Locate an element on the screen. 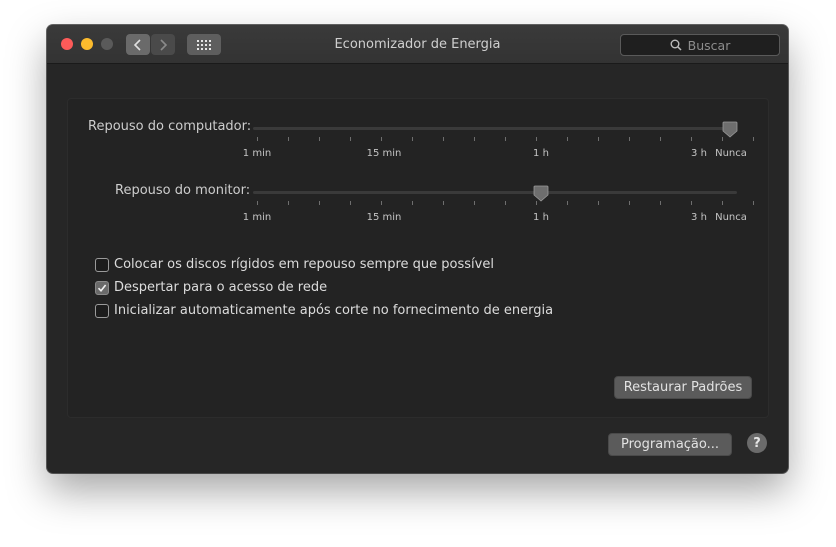  restore-defaults-button: Restaurar Padrões is located at coordinates (683, 387).